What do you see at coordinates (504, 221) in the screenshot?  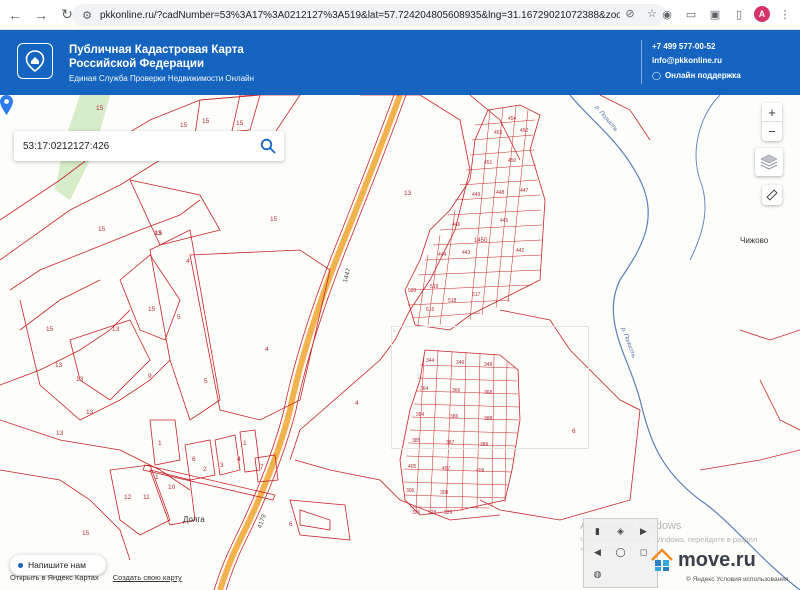 I see `plot-label: 445` at bounding box center [504, 221].